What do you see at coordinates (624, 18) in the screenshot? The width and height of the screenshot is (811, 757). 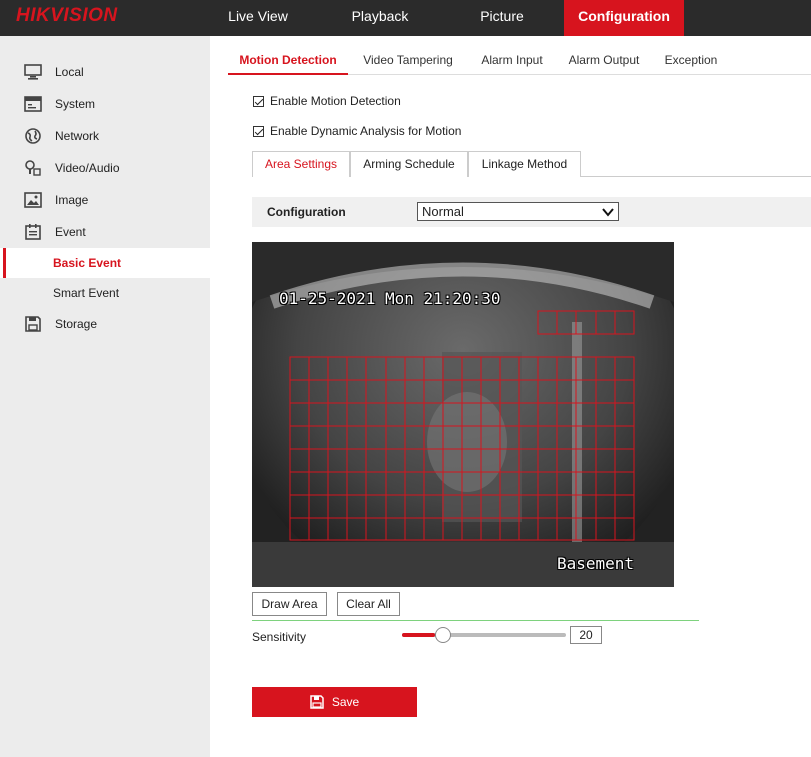 I see `nav-configuration: Configuration` at bounding box center [624, 18].